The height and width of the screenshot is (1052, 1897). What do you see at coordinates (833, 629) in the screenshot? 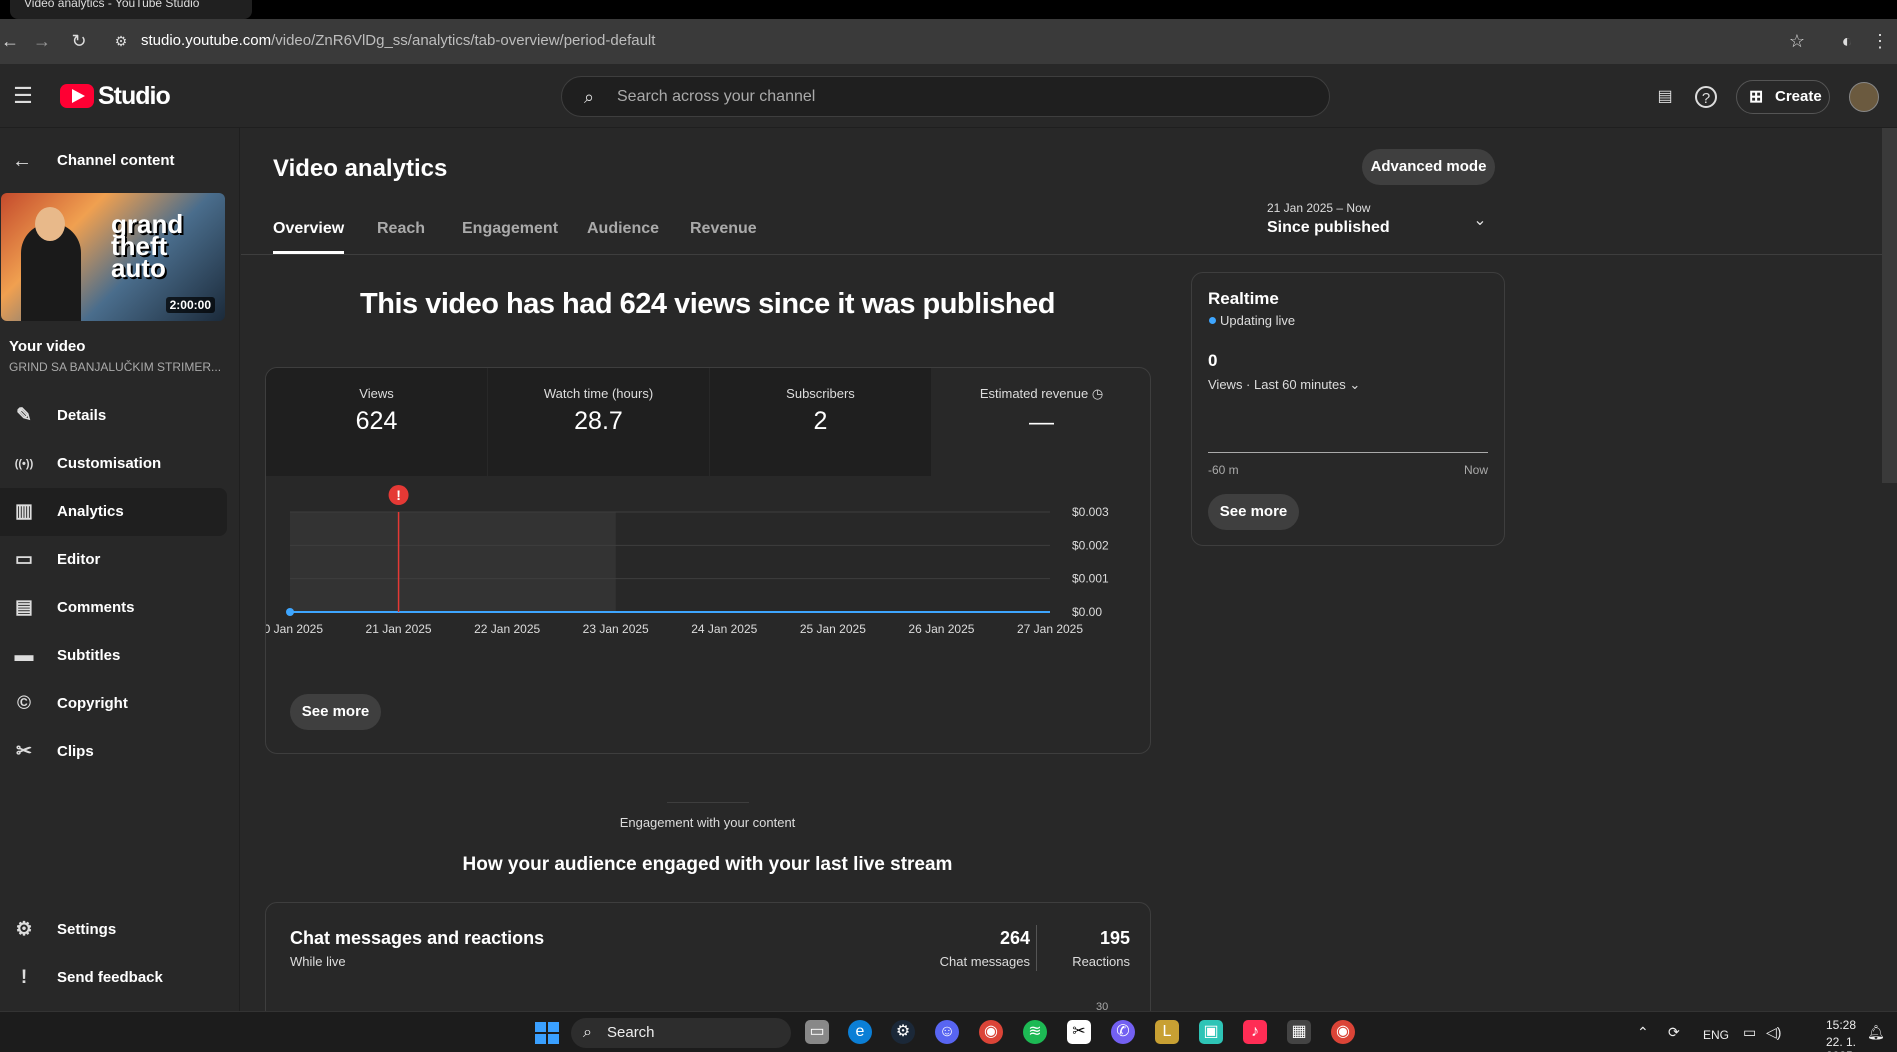
I see `x-tick-label: 25 Jan 2025` at bounding box center [833, 629].